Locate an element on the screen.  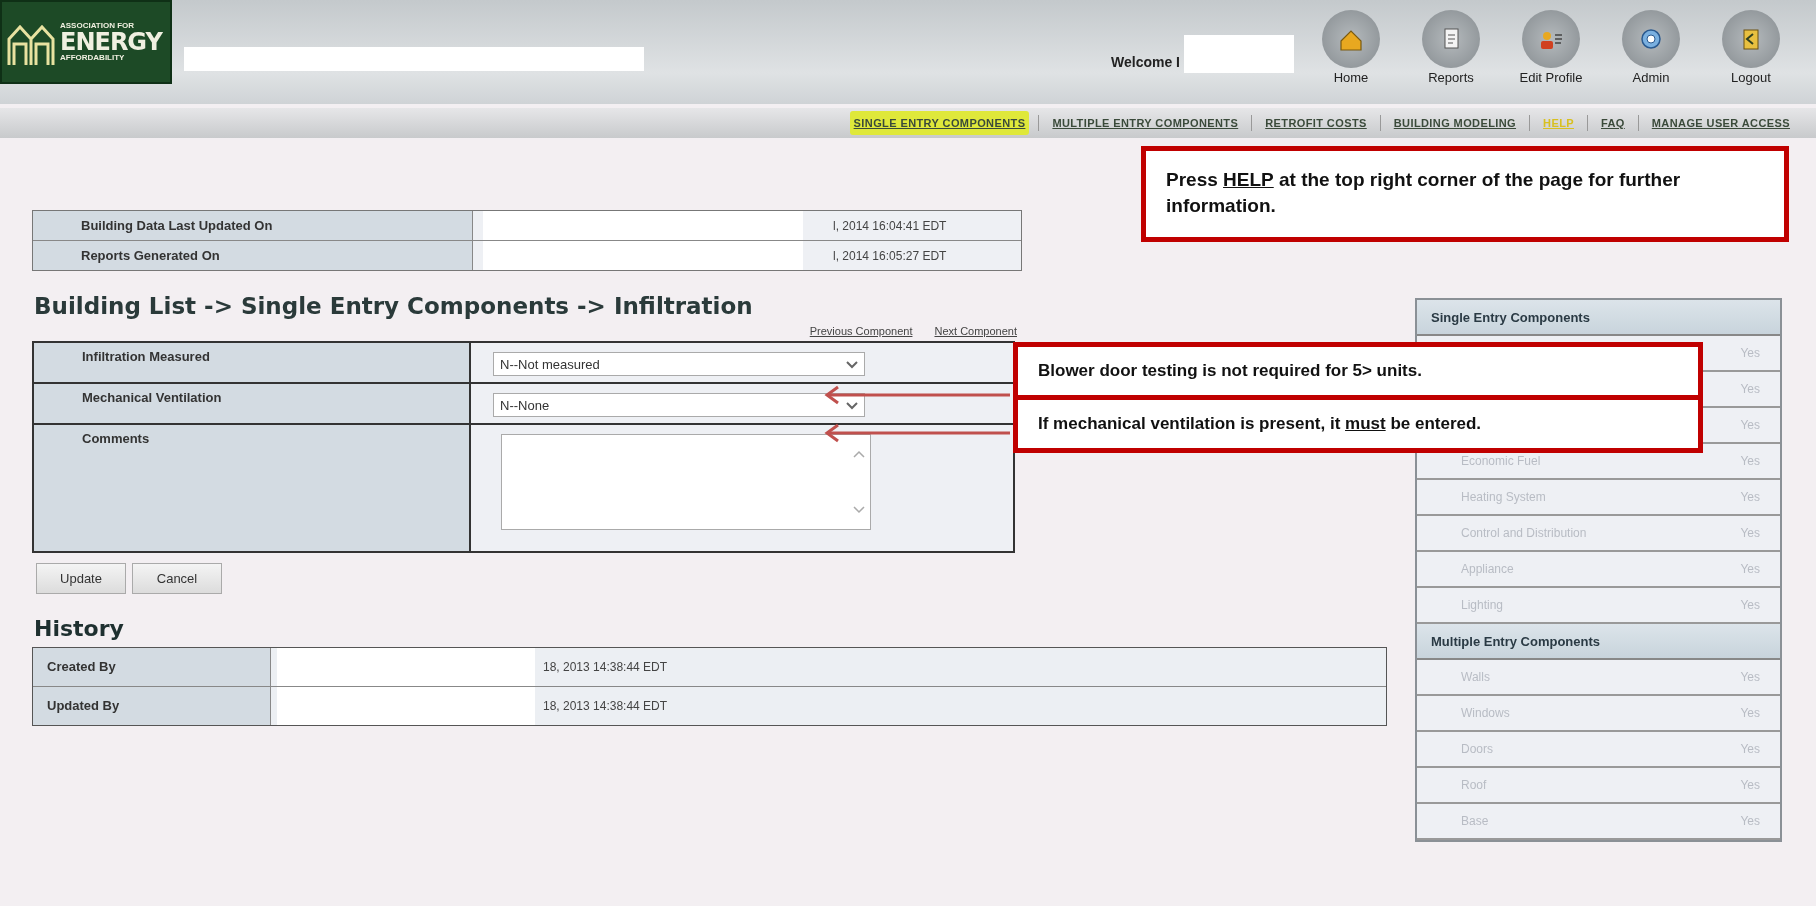
date-text: l, 2014 16:04:41 EDT is located at coordinates (890, 225).